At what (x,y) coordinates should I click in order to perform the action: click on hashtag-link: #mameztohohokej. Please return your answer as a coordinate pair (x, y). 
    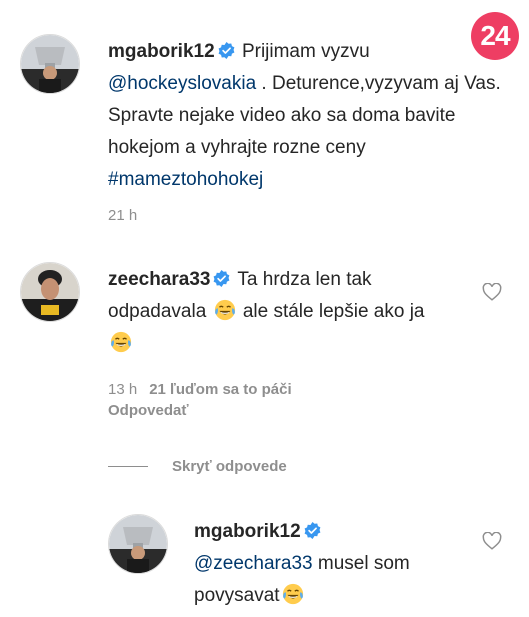
    Looking at the image, I should click on (185, 179).